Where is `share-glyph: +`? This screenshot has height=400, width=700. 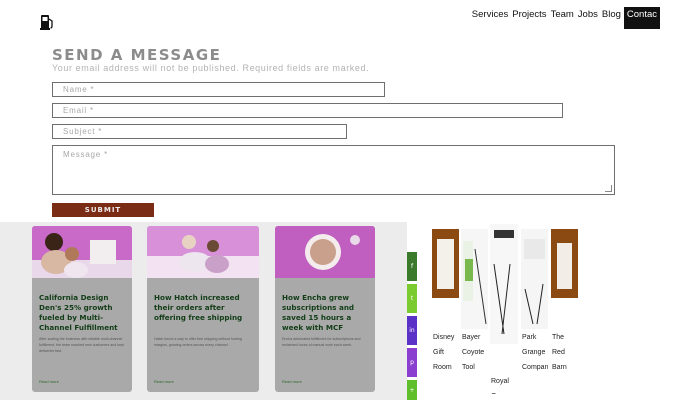
share-glyph: + is located at coordinates (412, 390).